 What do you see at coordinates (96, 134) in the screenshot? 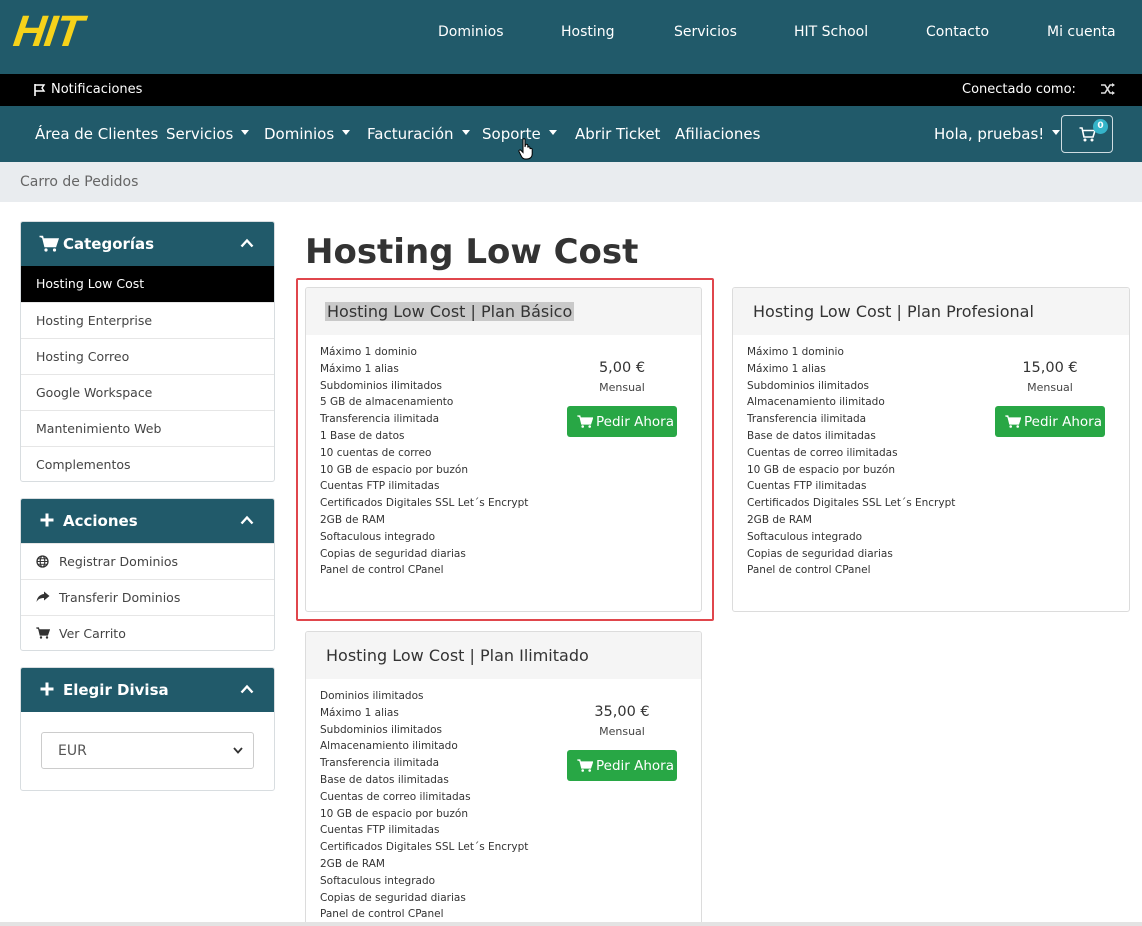
I see `nav-area-clientes: Área de Clientes` at bounding box center [96, 134].